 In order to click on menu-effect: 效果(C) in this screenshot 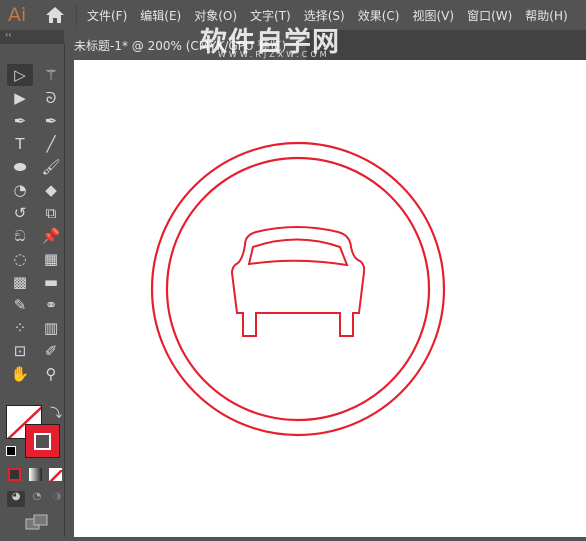, I will do `click(379, 15)`.